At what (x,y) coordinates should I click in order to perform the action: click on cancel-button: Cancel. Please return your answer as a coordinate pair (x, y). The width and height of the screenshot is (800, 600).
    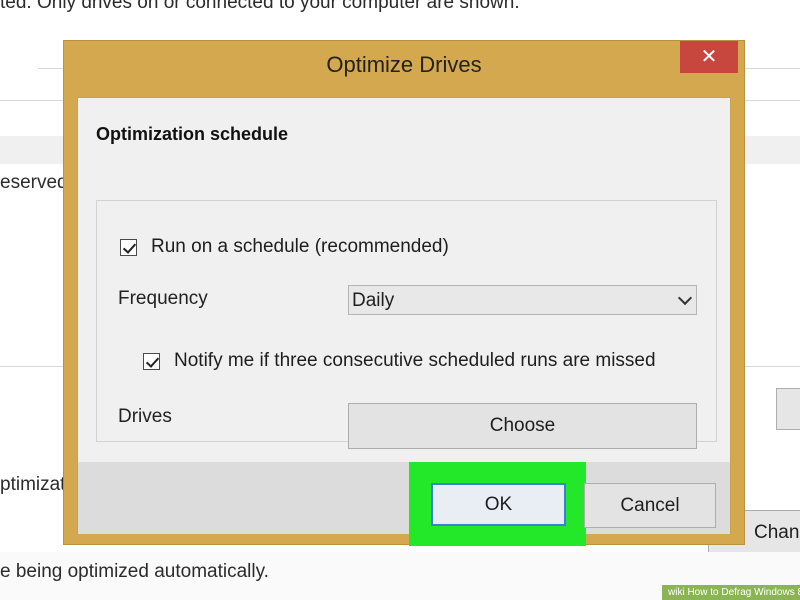
    Looking at the image, I should click on (650, 505).